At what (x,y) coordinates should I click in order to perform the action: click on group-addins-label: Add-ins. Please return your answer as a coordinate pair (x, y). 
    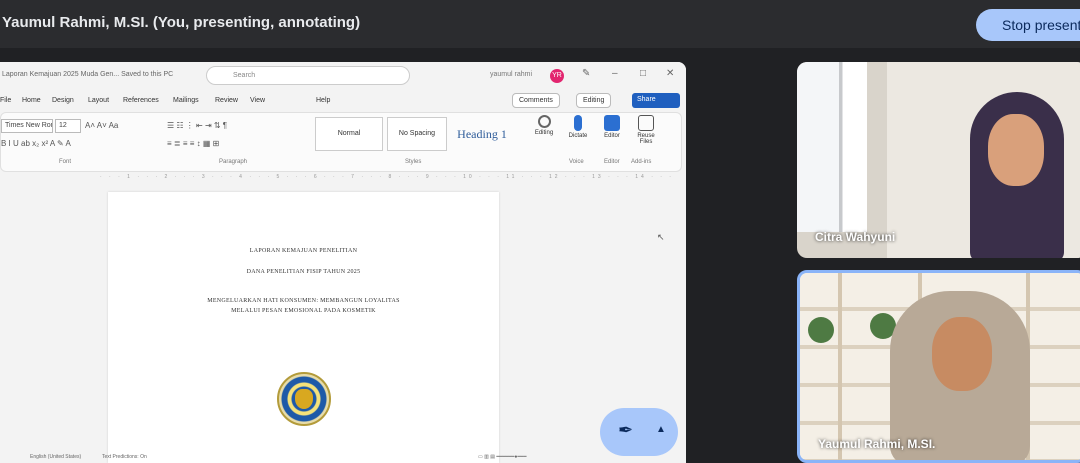
    Looking at the image, I should click on (641, 162).